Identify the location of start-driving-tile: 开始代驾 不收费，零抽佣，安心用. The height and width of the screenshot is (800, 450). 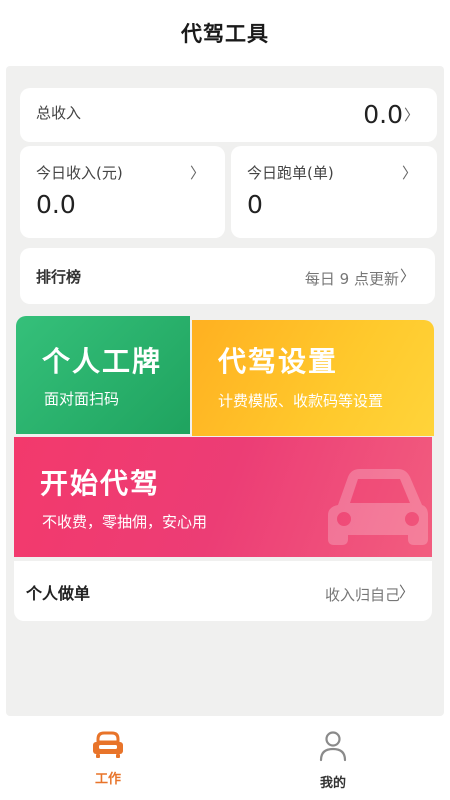
(223, 497).